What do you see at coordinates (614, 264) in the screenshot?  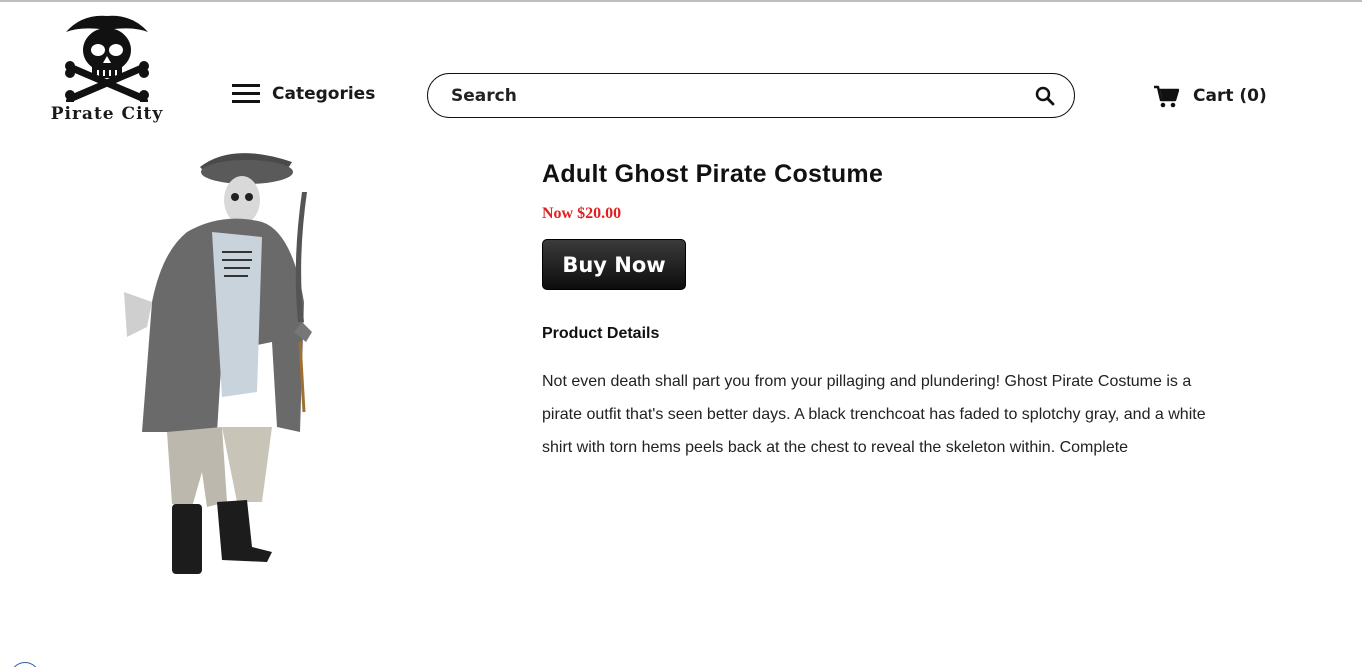 I see `buy-now-button: Buy Now` at bounding box center [614, 264].